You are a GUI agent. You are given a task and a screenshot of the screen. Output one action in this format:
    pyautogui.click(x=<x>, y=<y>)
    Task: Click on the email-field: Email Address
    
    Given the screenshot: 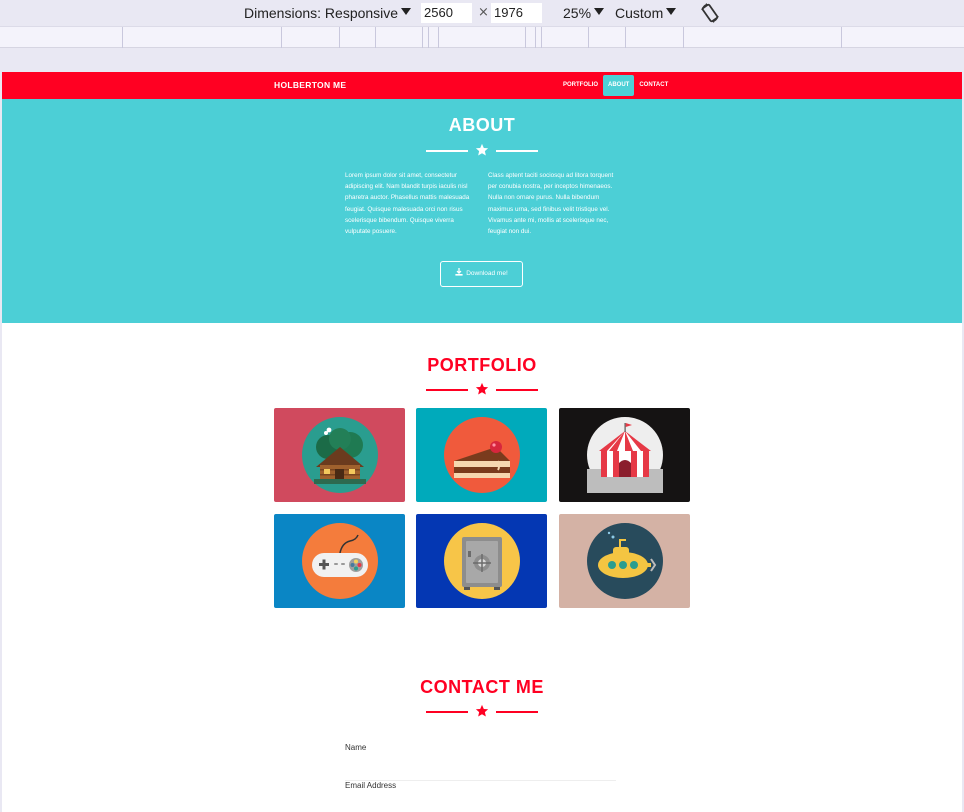 What is the action you would take?
    pyautogui.click(x=480, y=796)
    